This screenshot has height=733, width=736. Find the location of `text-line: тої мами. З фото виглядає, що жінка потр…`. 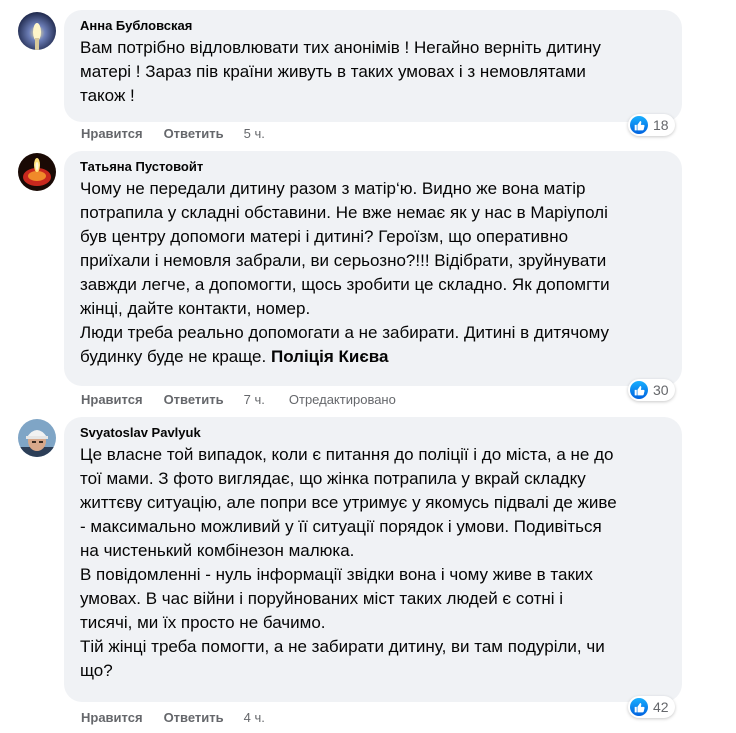

text-line: тої мами. З фото виглядає, що жінка потр… is located at coordinates (333, 478).